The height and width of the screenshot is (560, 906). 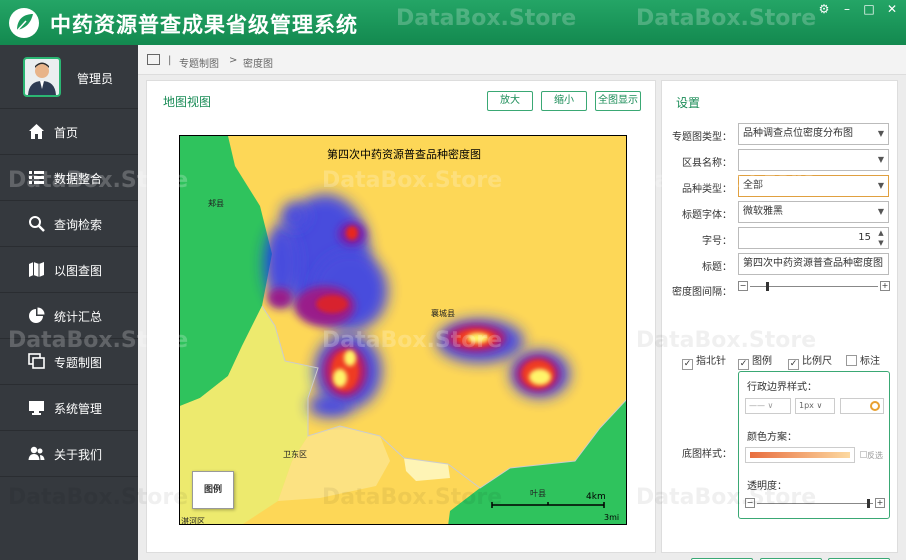 I want to click on basemap-style-group: 行政边界样式： —— ∨ 1px ∨ 颜色方案： 反选 透明度： − +, so click(x=814, y=445).